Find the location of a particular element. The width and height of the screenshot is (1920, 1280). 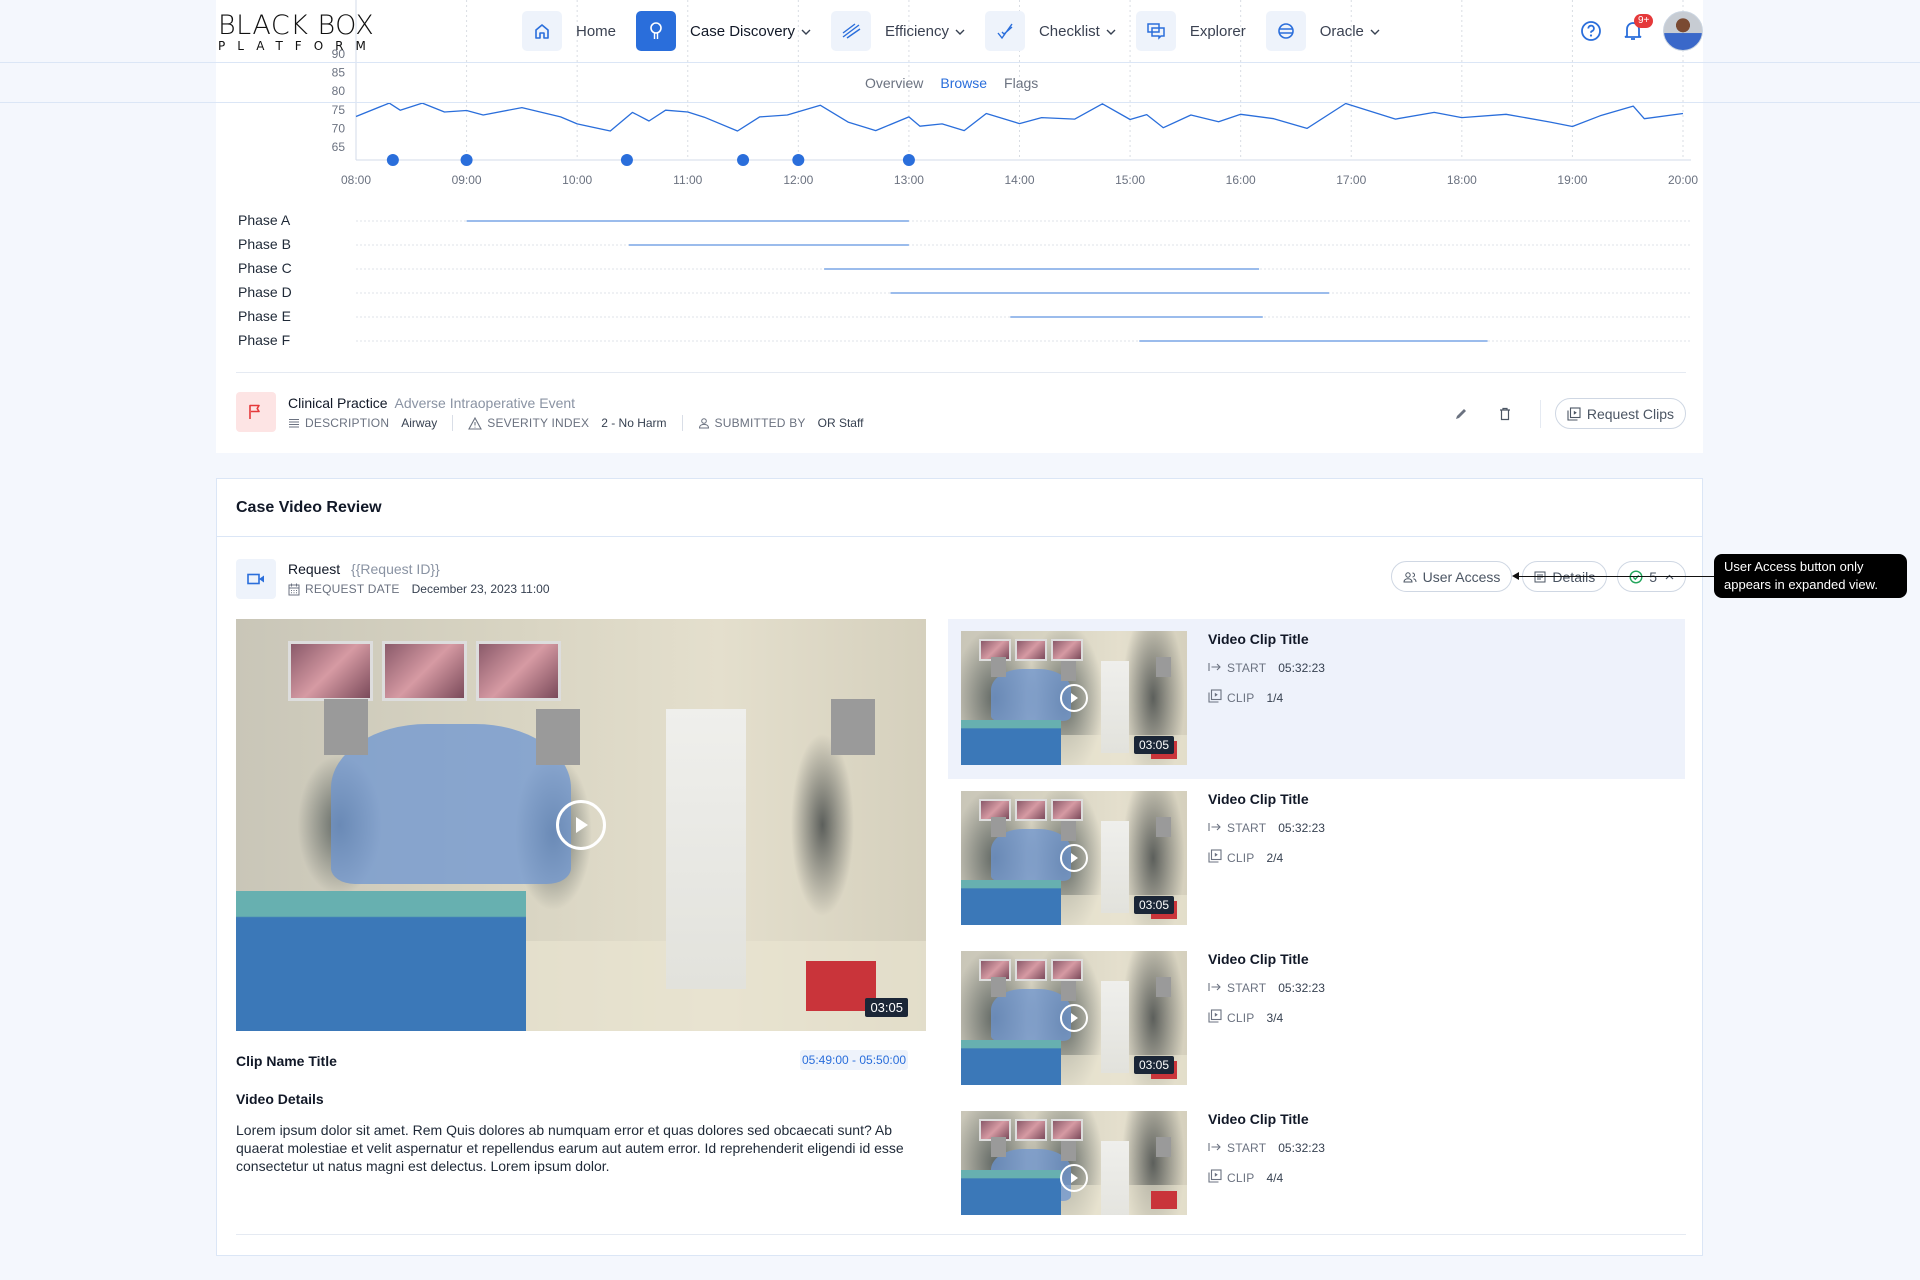

nav-case-discovery: Case Discovery is located at coordinates (723, 31).